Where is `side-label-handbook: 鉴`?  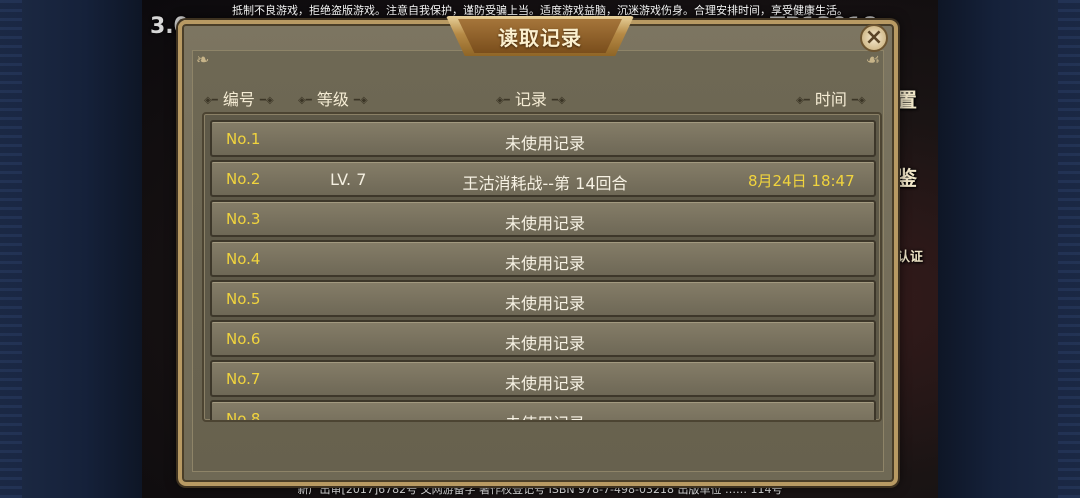 side-label-handbook: 鉴 is located at coordinates (907, 178).